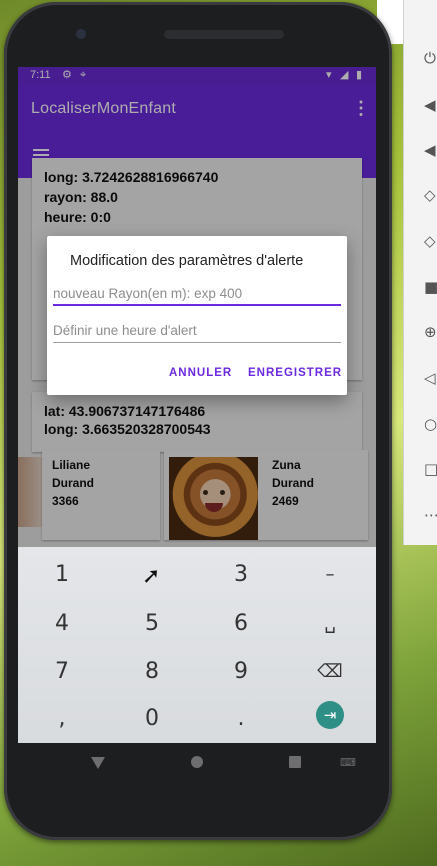 The image size is (437, 866). What do you see at coordinates (151, 576) in the screenshot?
I see `mouse-pointer-icon: ➚` at bounding box center [151, 576].